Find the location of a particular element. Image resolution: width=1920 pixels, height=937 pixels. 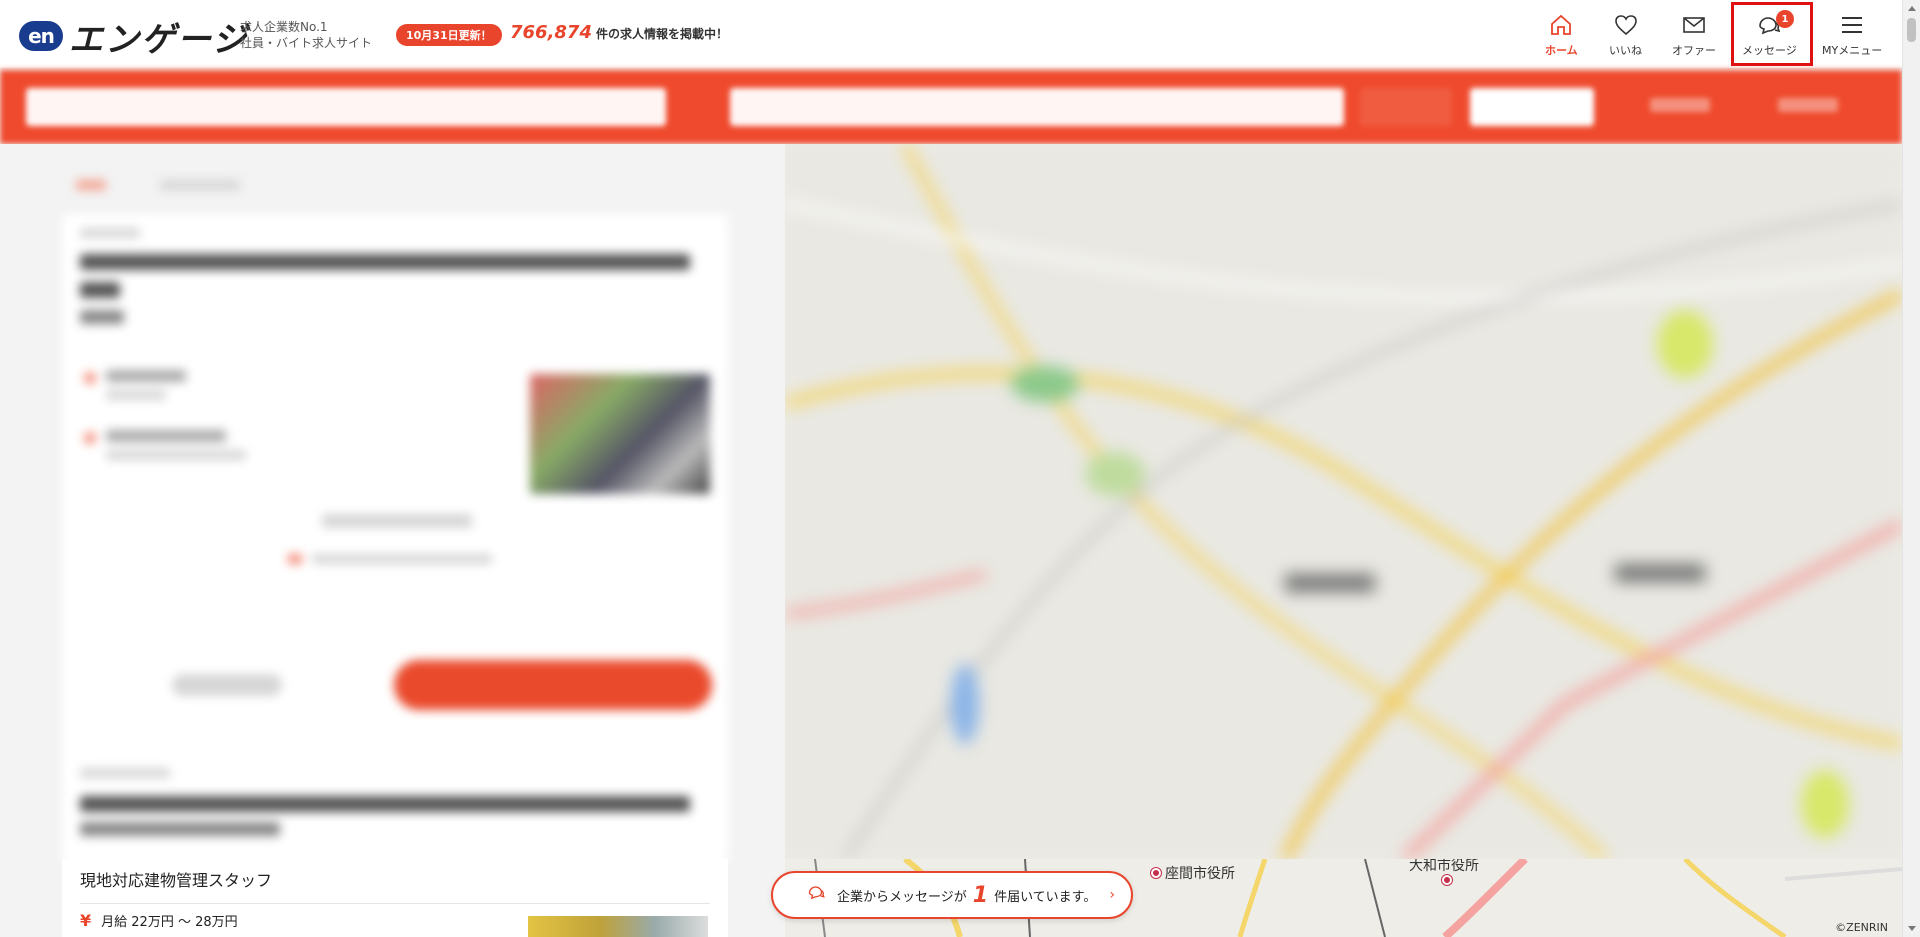

job-tag is located at coordinates (110, 233).